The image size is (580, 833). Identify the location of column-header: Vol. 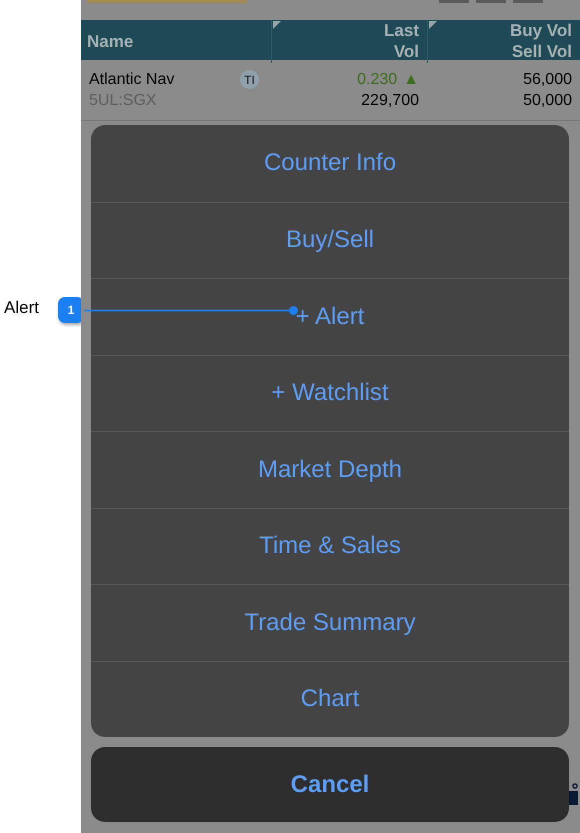
(406, 51).